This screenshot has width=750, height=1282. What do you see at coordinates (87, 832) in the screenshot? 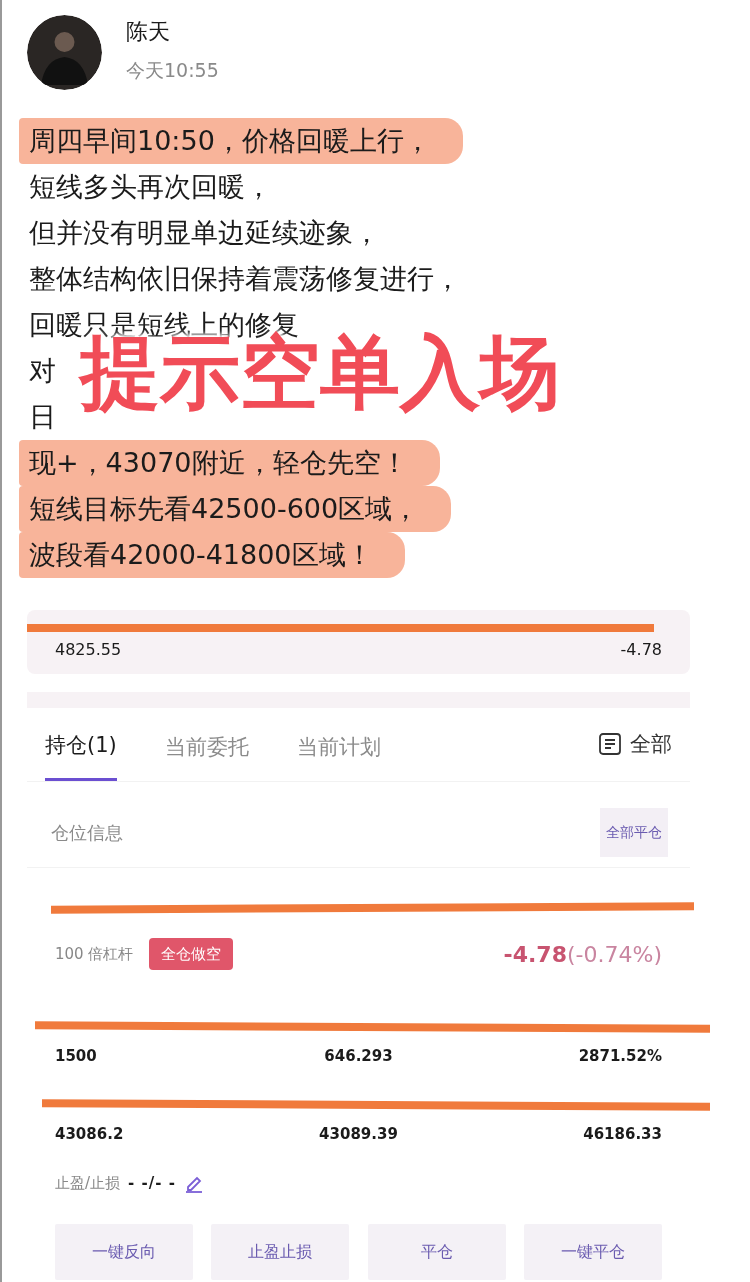
I see `section-title: 仓位信息` at bounding box center [87, 832].